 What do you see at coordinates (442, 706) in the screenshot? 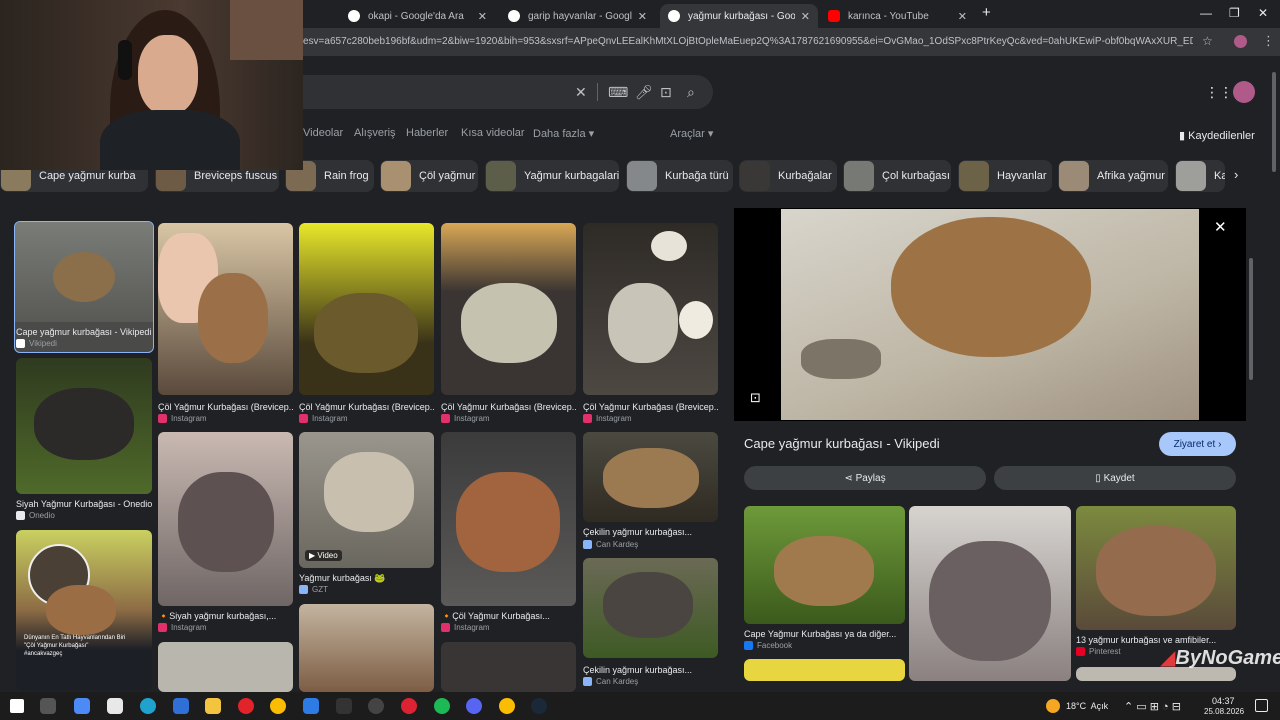
I see `spotify-icon` at bounding box center [442, 706].